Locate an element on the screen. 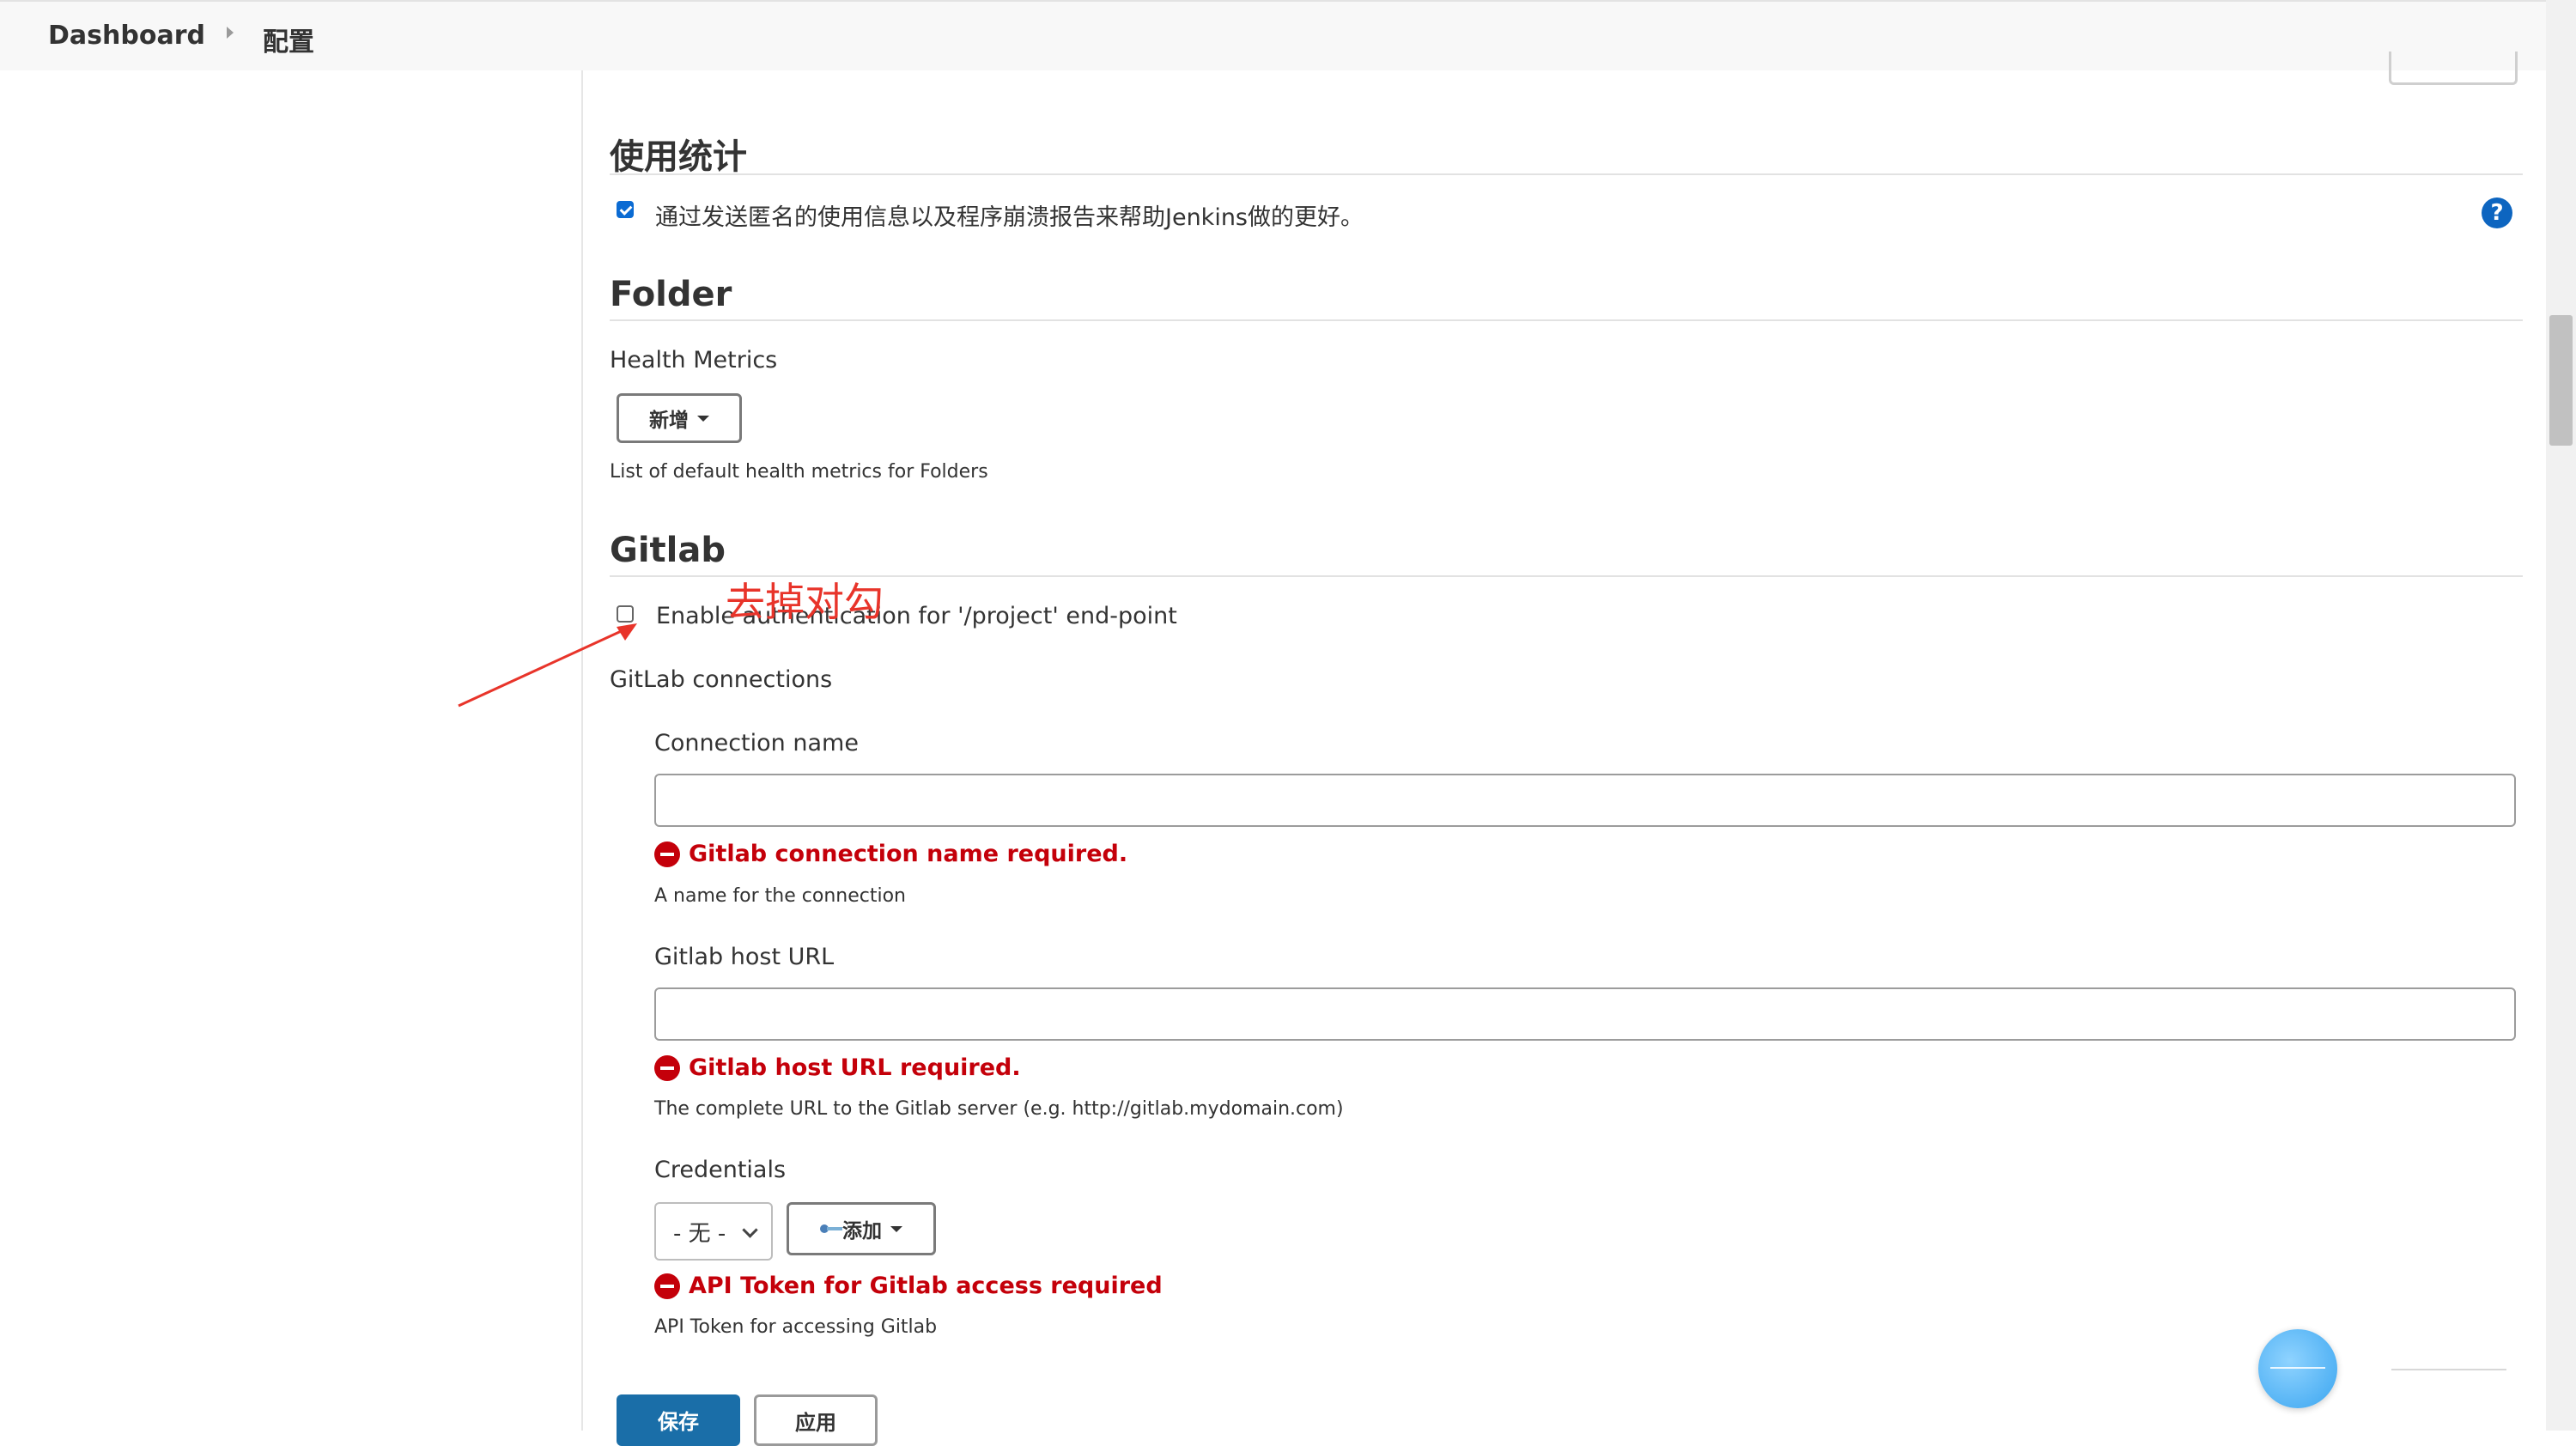 The height and width of the screenshot is (1446, 2576). side-panel-divider is located at coordinates (582, 751).